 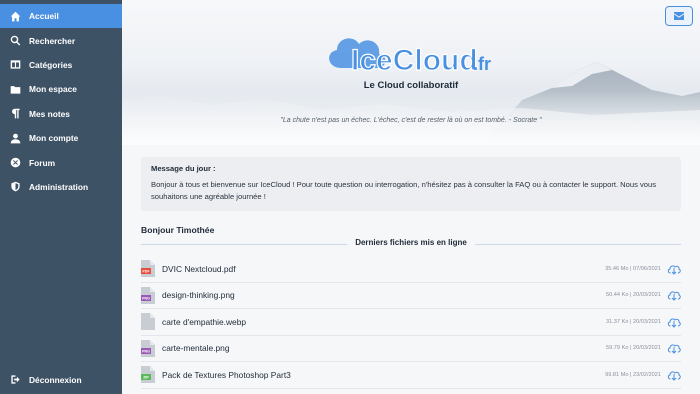 I want to click on file-size: 59.79 Ko, so click(x=617, y=348).